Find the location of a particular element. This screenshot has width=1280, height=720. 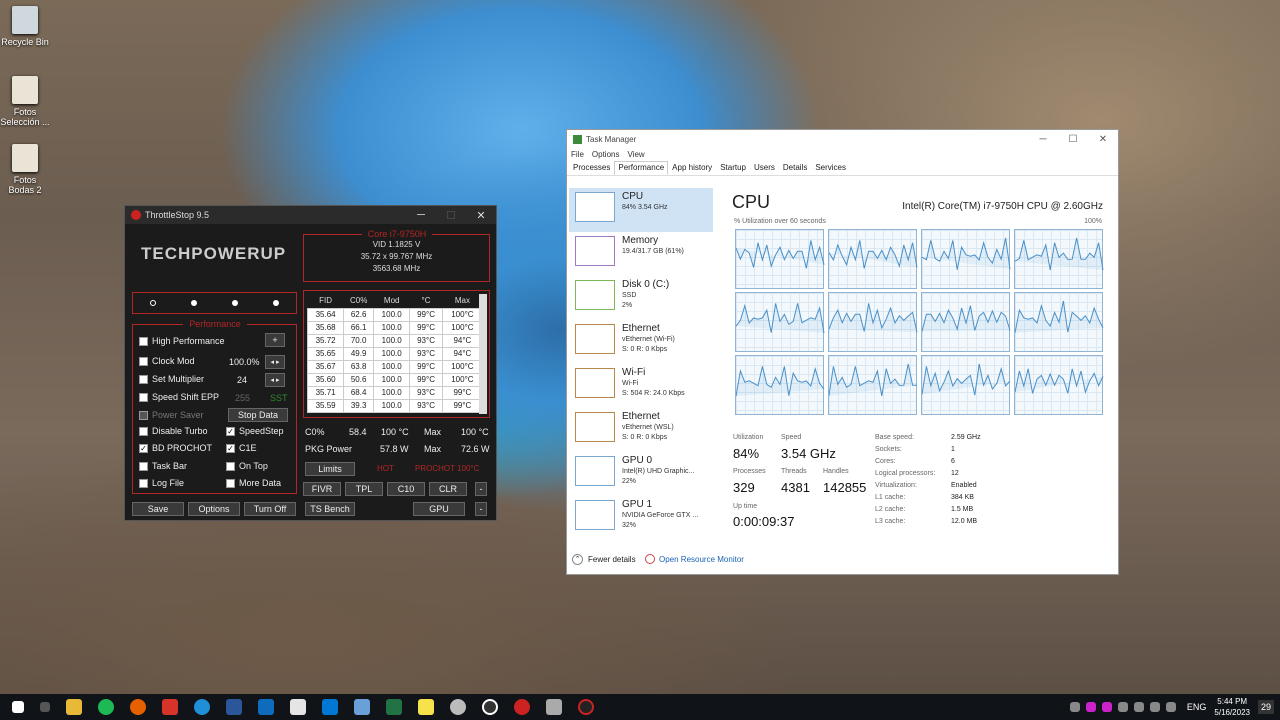

limits-button: Limits is located at coordinates (330, 469).